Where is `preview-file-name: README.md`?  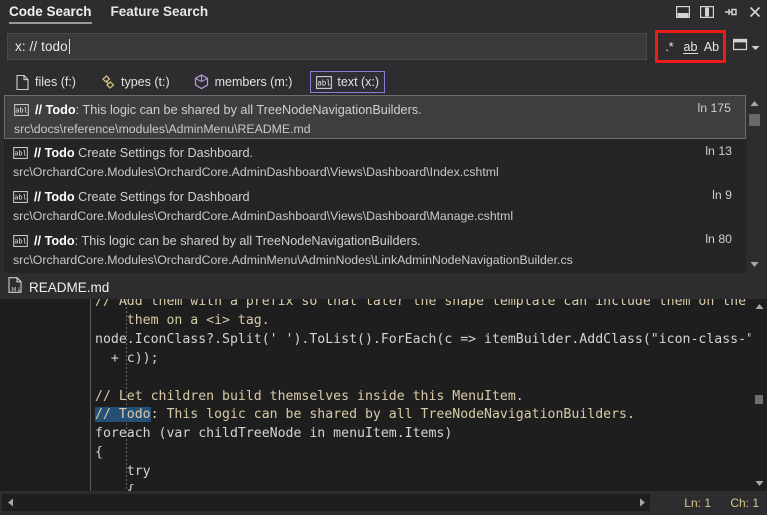 preview-file-name: README.md is located at coordinates (69, 287).